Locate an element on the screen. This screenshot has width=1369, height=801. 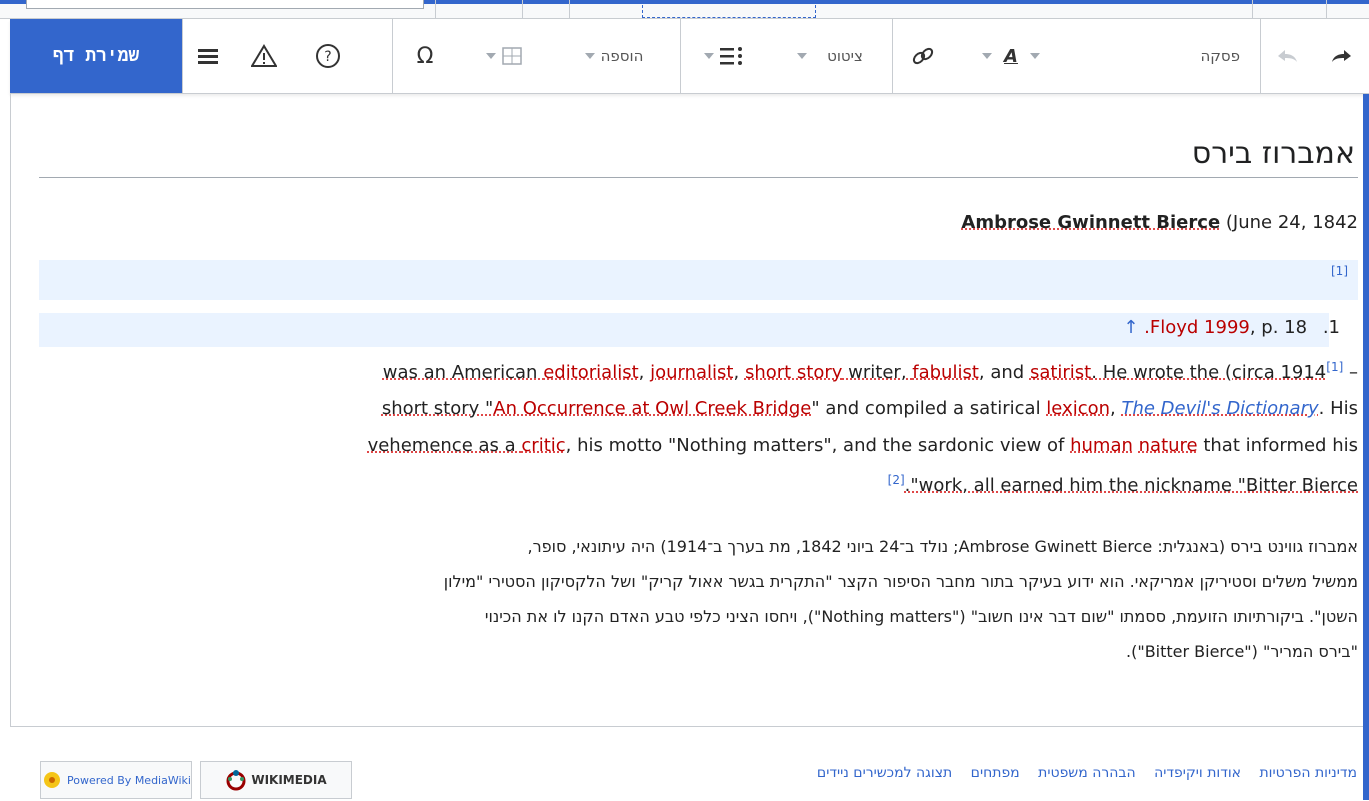
insert-menu: הוספה is located at coordinates (611, 56).